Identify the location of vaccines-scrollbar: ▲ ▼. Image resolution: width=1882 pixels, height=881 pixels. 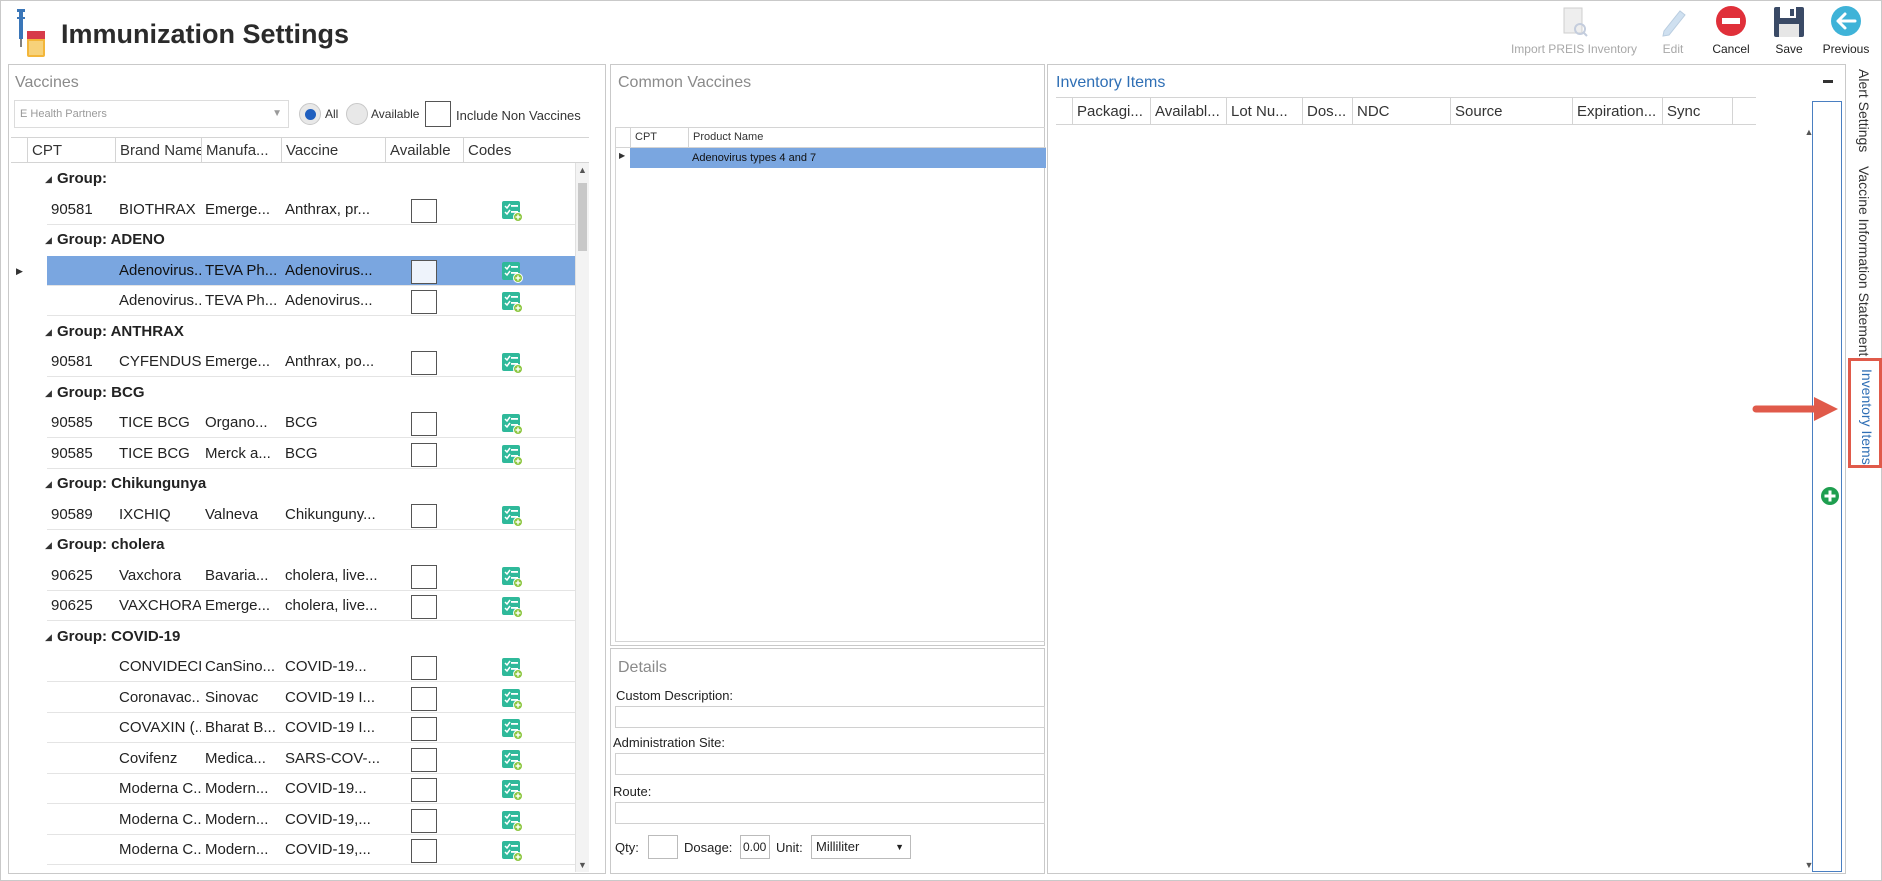
(582, 517).